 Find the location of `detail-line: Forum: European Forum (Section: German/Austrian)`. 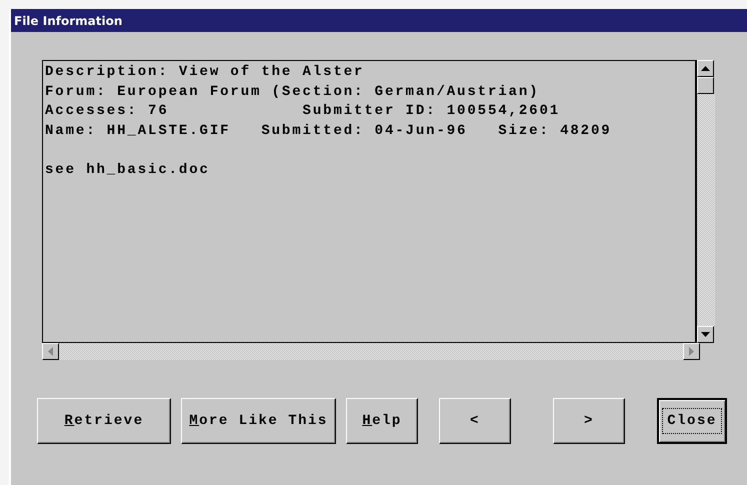

detail-line: Forum: European Forum (Section: German/Austrian) is located at coordinates (292, 92).